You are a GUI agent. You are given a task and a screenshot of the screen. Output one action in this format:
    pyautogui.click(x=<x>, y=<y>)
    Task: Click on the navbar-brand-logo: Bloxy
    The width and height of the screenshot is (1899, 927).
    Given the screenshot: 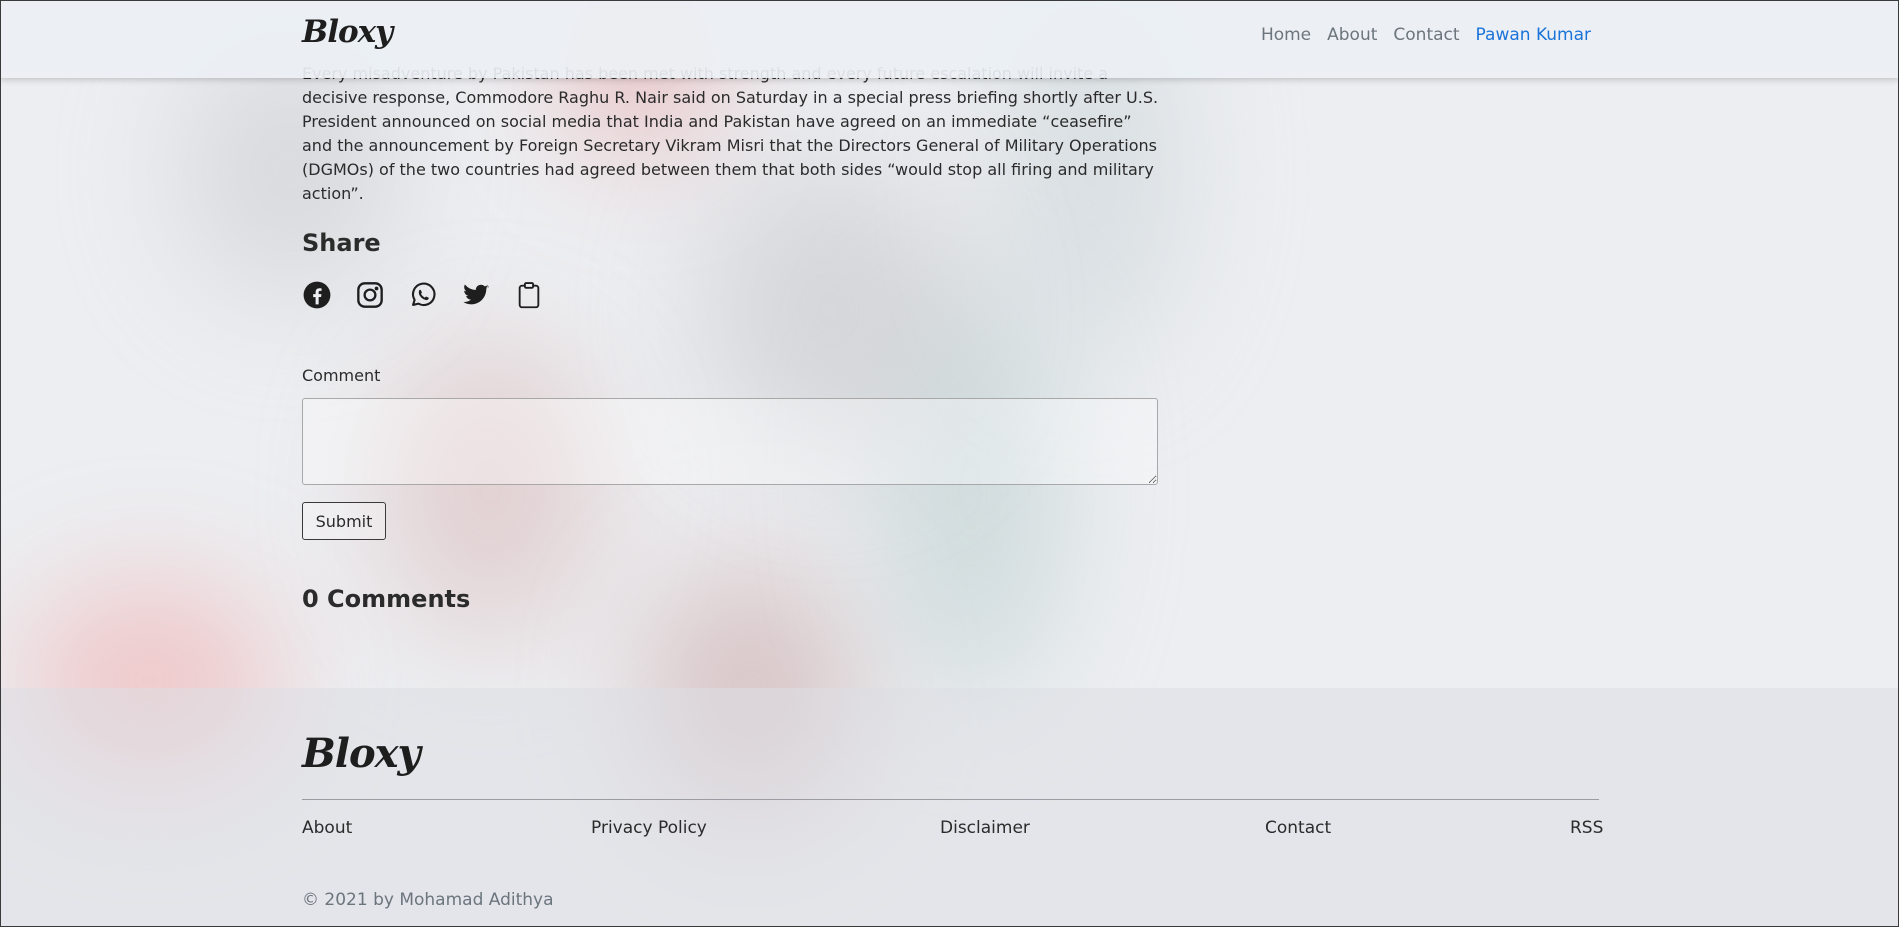 What is the action you would take?
    pyautogui.click(x=347, y=32)
    